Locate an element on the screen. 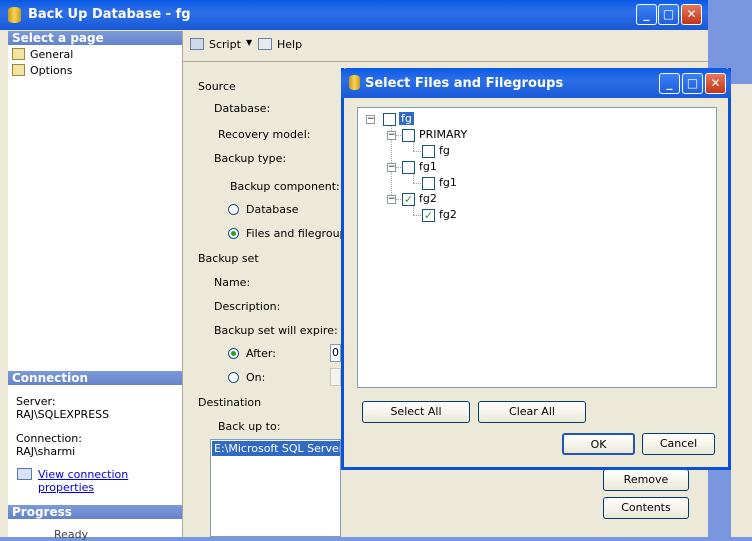 The image size is (752, 541). on-date-picker is located at coordinates (335, 377).